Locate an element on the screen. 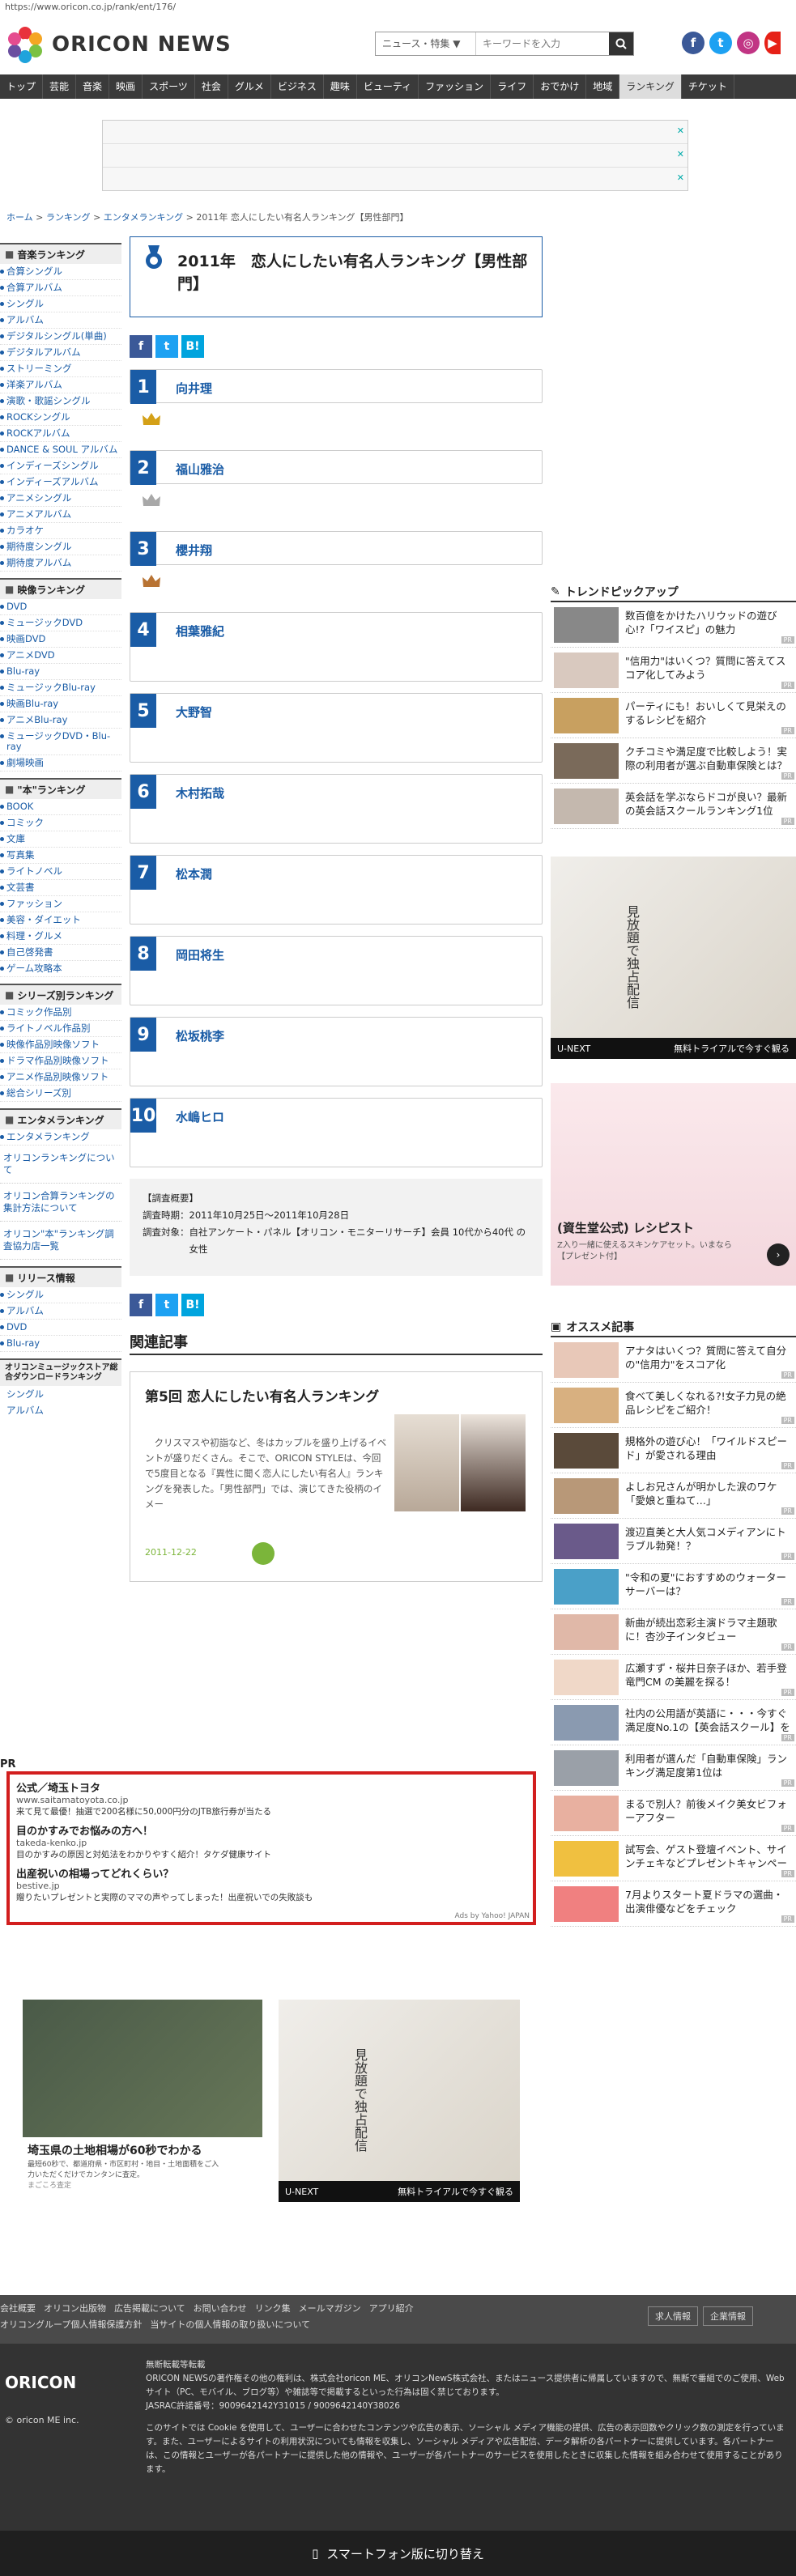 The width and height of the screenshot is (796, 2576). osusume-text: よしお兄さんが明かした涙のワケ「愛娘と重ねて…」 is located at coordinates (708, 1494).